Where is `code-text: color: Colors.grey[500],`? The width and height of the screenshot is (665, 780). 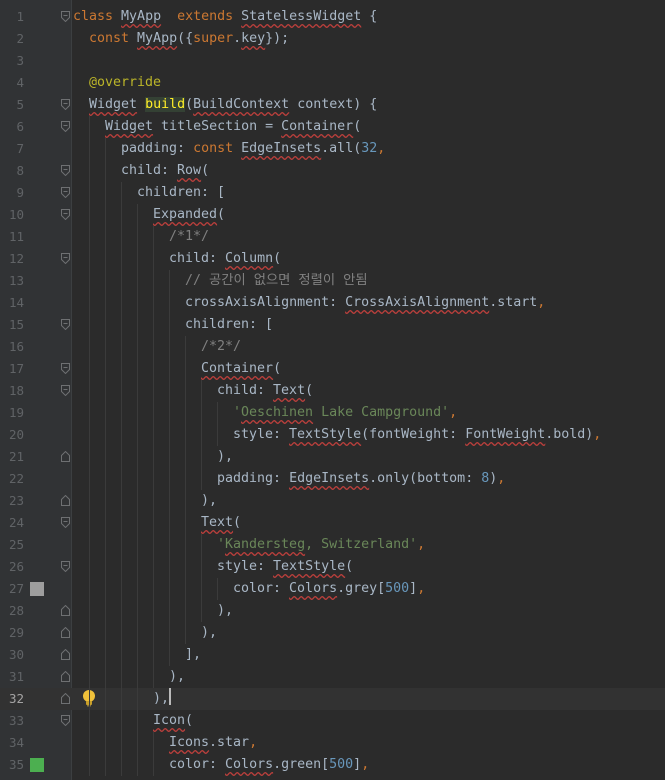 code-text: color: Colors.grey[500], is located at coordinates (329, 589).